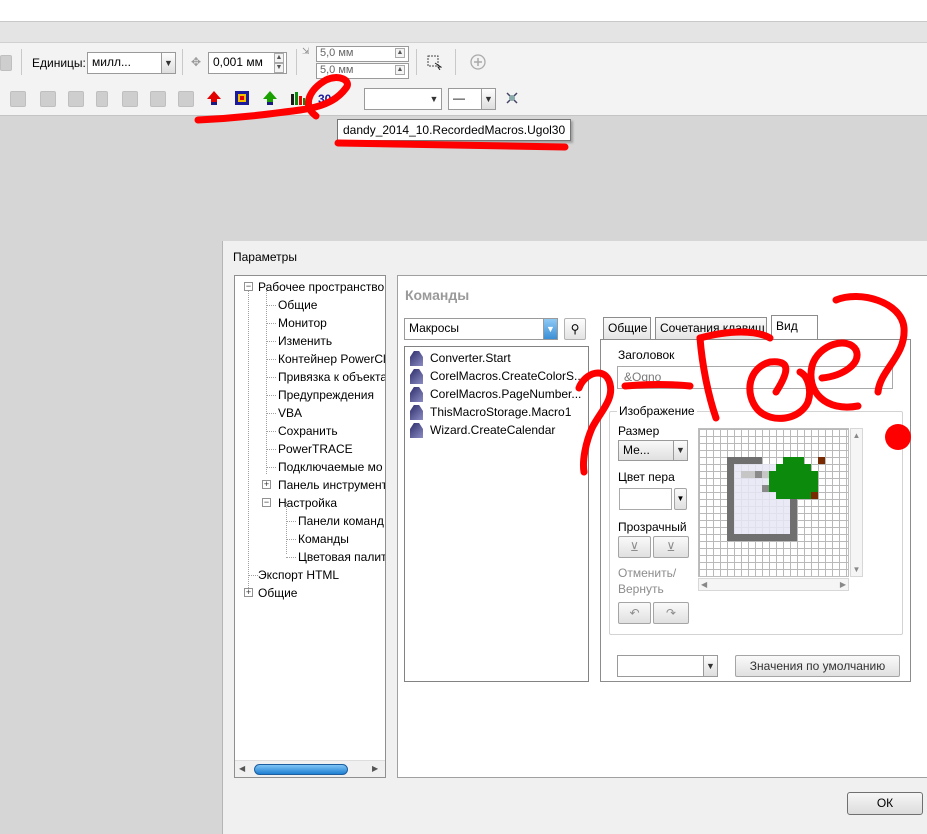 This screenshot has height=834, width=927. Describe the element at coordinates (755, 377) in the screenshot. I see `heading-field: &Ogno` at that location.